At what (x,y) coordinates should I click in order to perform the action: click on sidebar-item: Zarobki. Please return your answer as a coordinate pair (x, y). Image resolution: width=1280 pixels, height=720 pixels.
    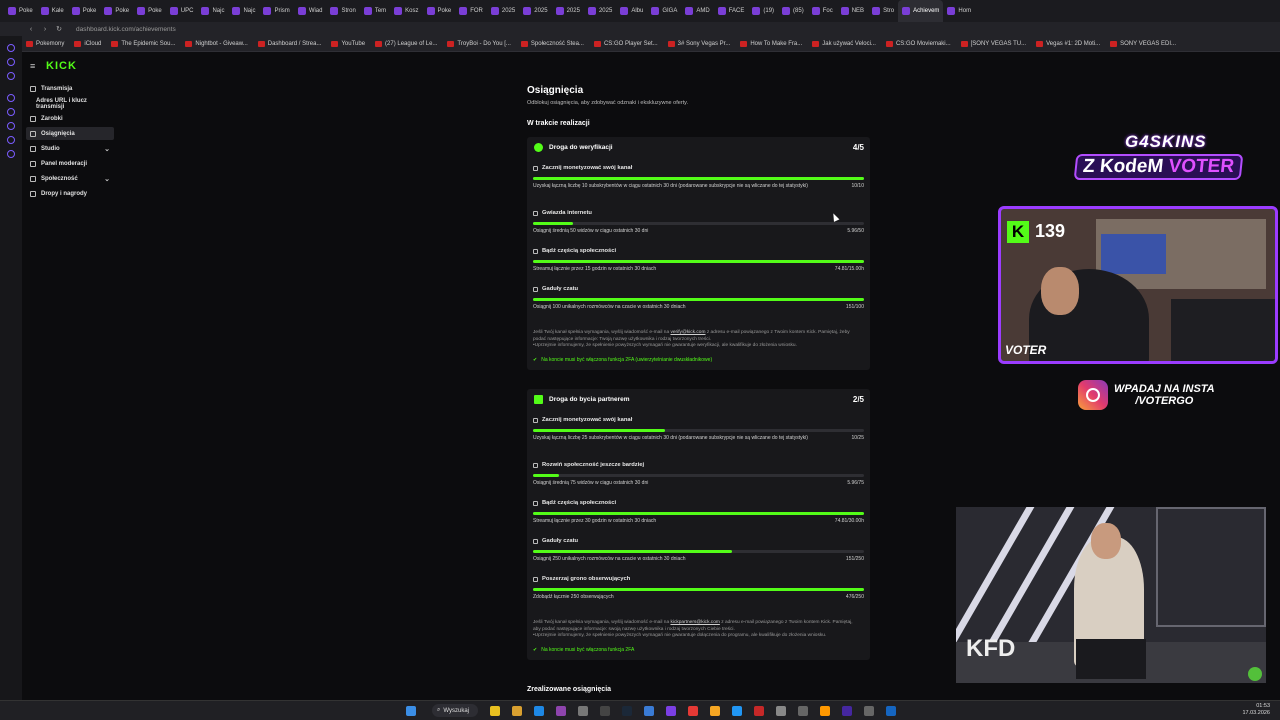
    Looking at the image, I should click on (70, 118).